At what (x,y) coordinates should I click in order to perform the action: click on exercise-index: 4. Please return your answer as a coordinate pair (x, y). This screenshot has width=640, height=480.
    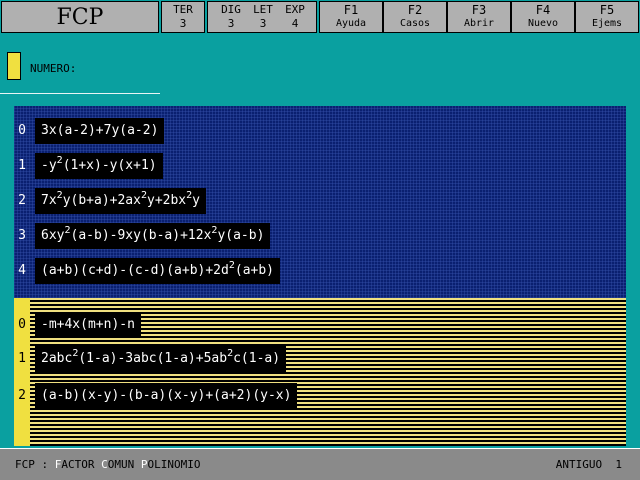
    Looking at the image, I should click on (22, 270).